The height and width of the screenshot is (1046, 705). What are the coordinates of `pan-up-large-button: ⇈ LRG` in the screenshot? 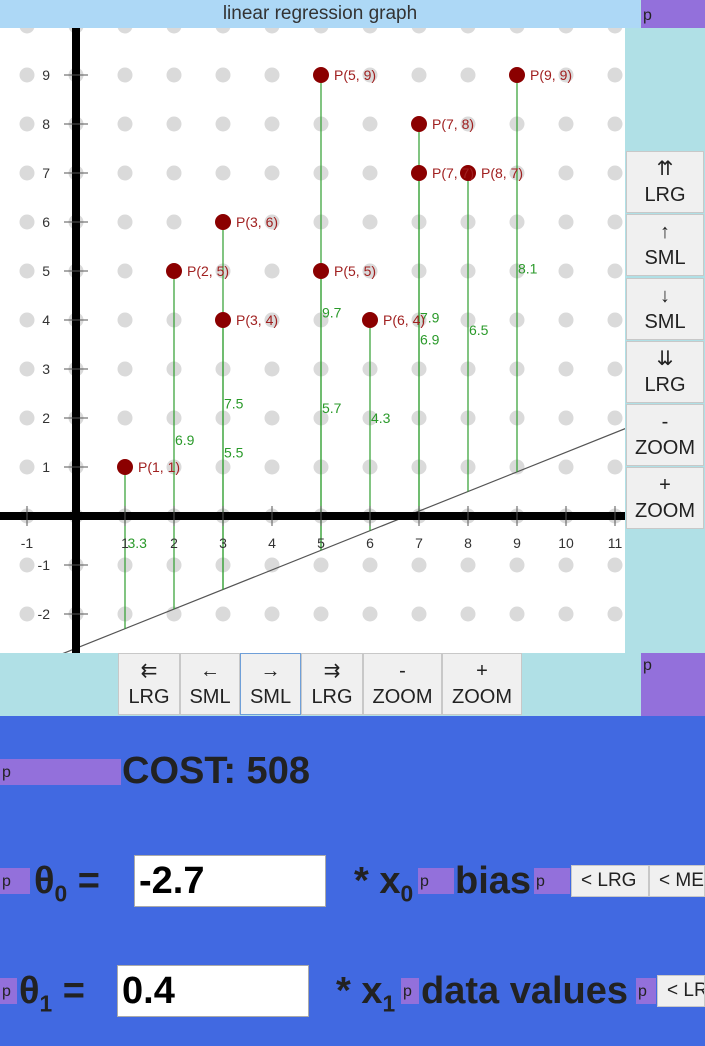 It's located at (665, 182).